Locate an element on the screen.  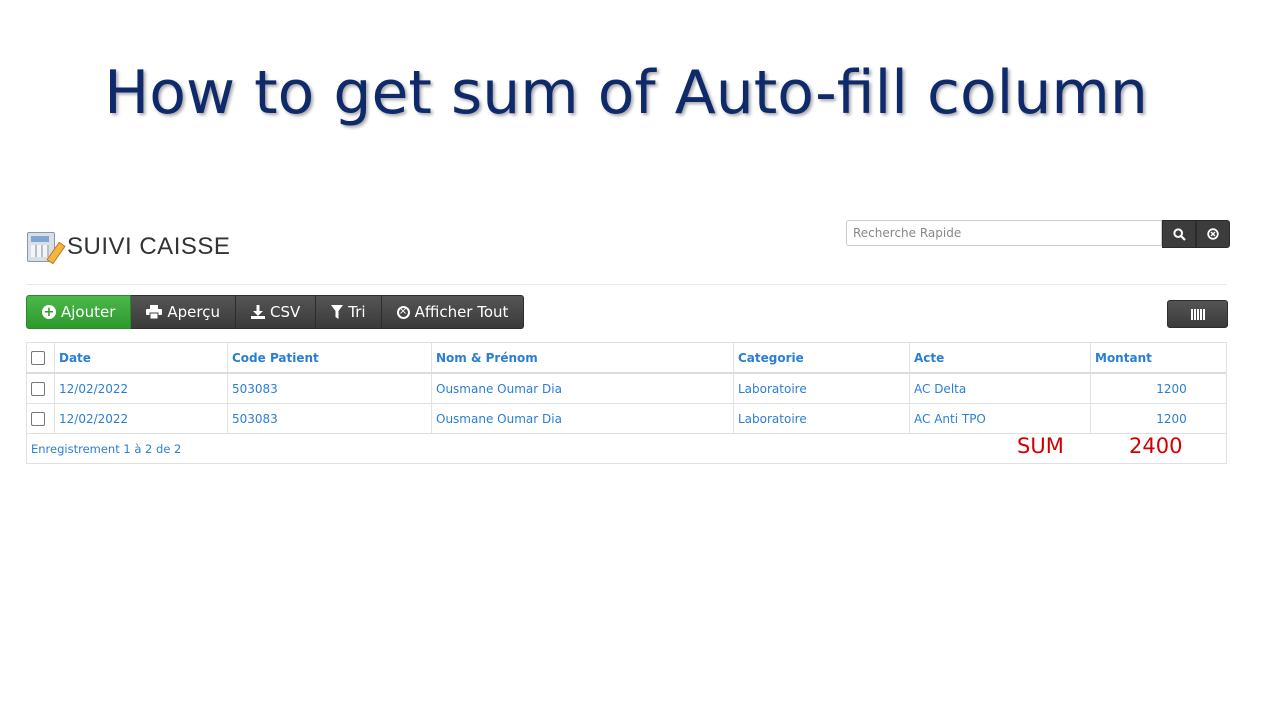
header-divider is located at coordinates (626, 284).